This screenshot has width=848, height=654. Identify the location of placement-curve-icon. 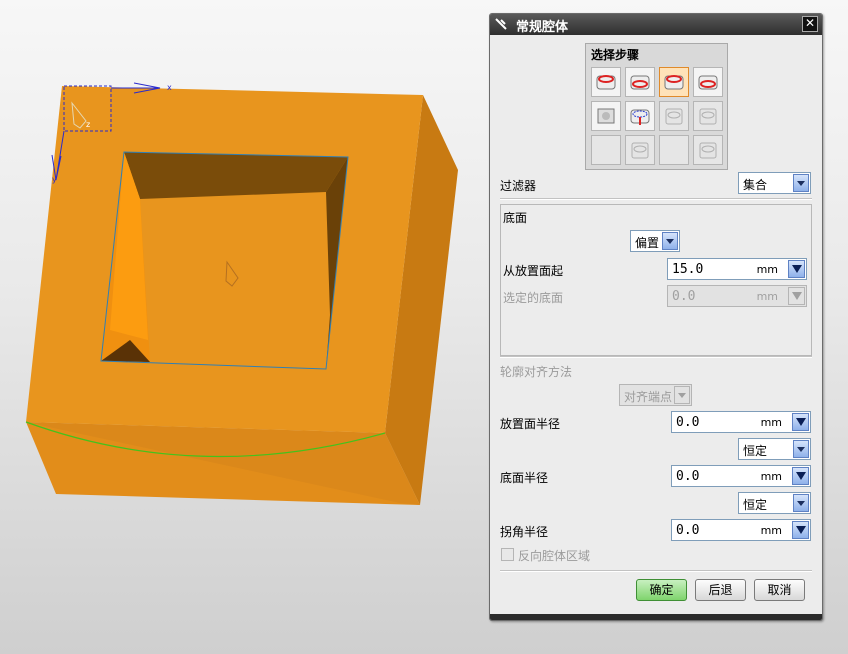
(640, 117).